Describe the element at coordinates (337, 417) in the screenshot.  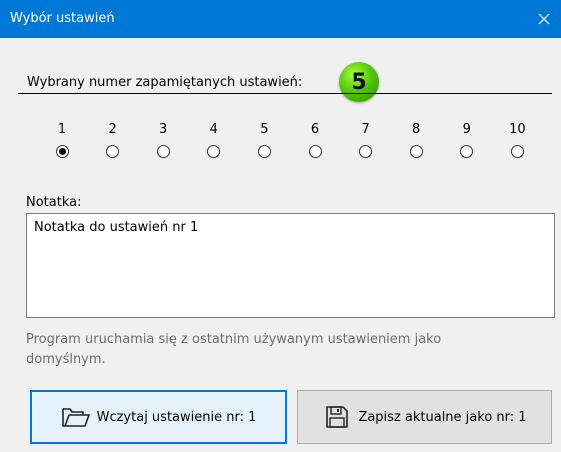
I see `floppy-disk-icon` at that location.